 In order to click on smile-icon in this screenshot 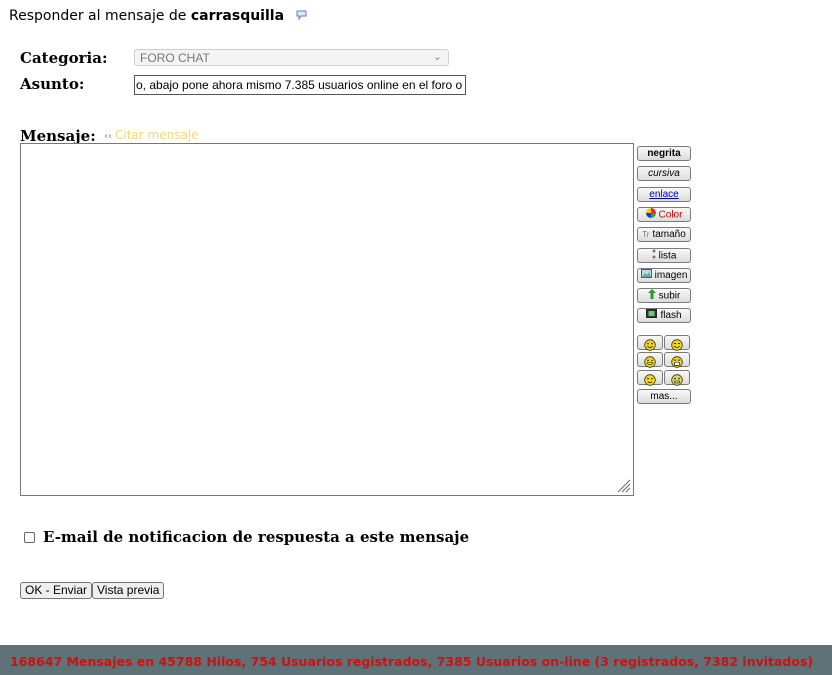, I will do `click(650, 343)`.